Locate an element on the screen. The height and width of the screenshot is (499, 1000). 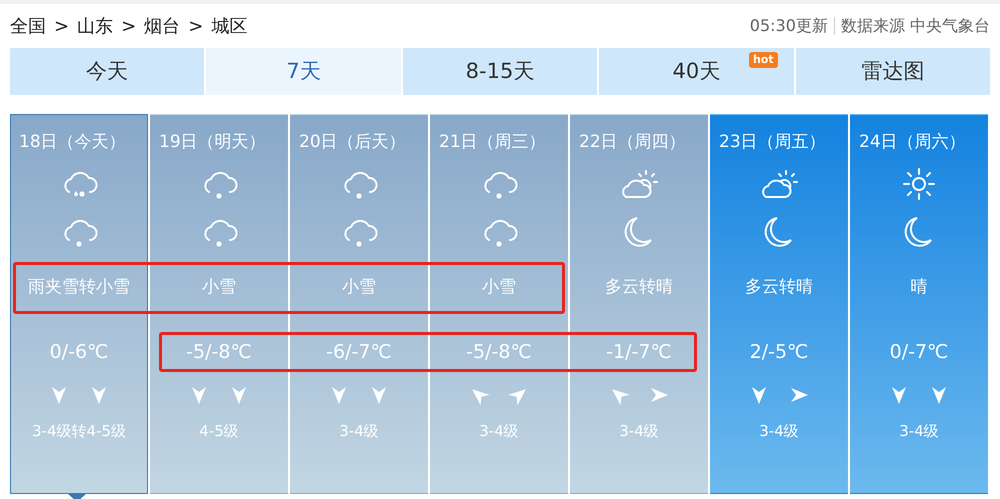
breadcrumb-link: 山东 is located at coordinates (95, 26).